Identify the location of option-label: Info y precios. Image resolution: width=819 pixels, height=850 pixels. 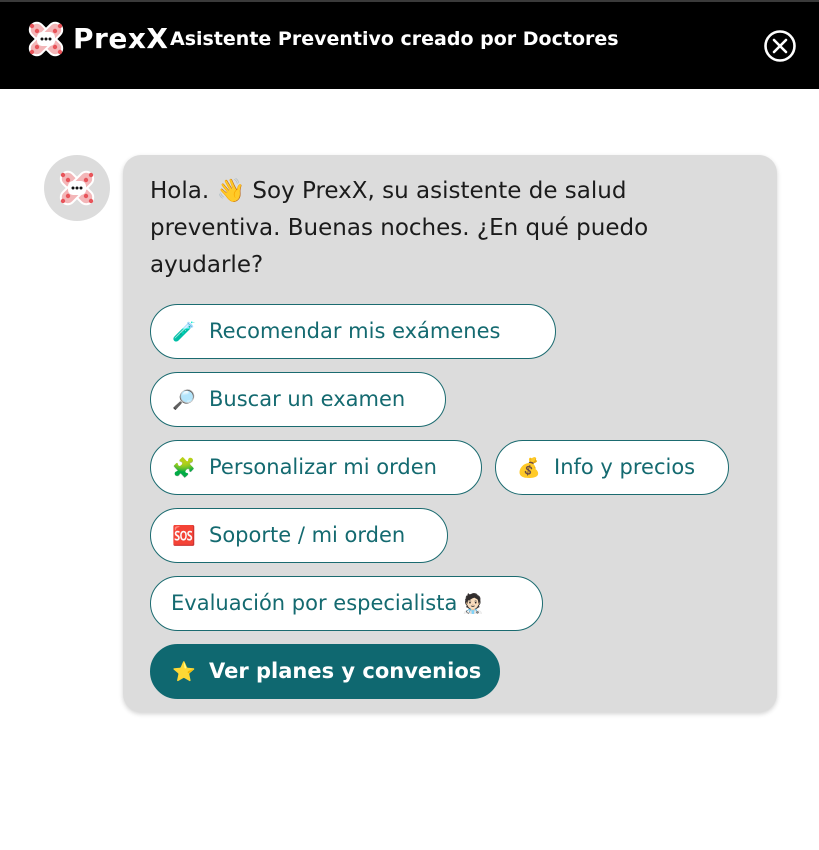
(625, 467).